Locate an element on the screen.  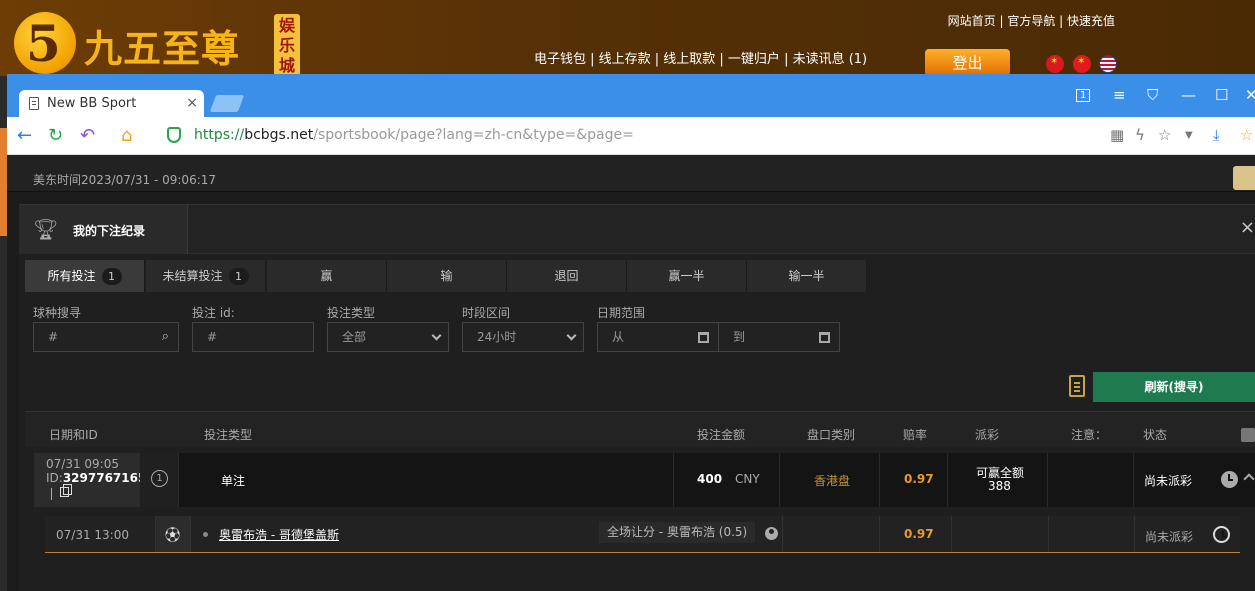
collapse-icon is located at coordinates (1249, 479).